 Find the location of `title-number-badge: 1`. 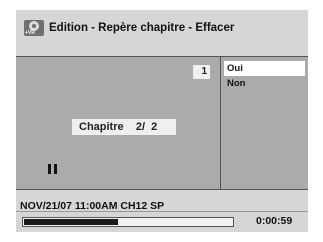

title-number-badge: 1 is located at coordinates (201, 72).